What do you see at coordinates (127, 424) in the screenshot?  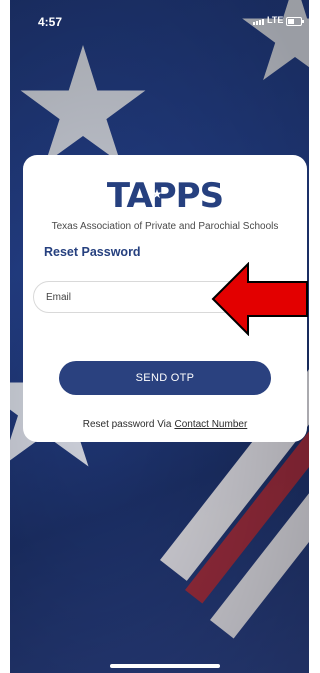 I see `reset-via-text: Reset password Via` at bounding box center [127, 424].